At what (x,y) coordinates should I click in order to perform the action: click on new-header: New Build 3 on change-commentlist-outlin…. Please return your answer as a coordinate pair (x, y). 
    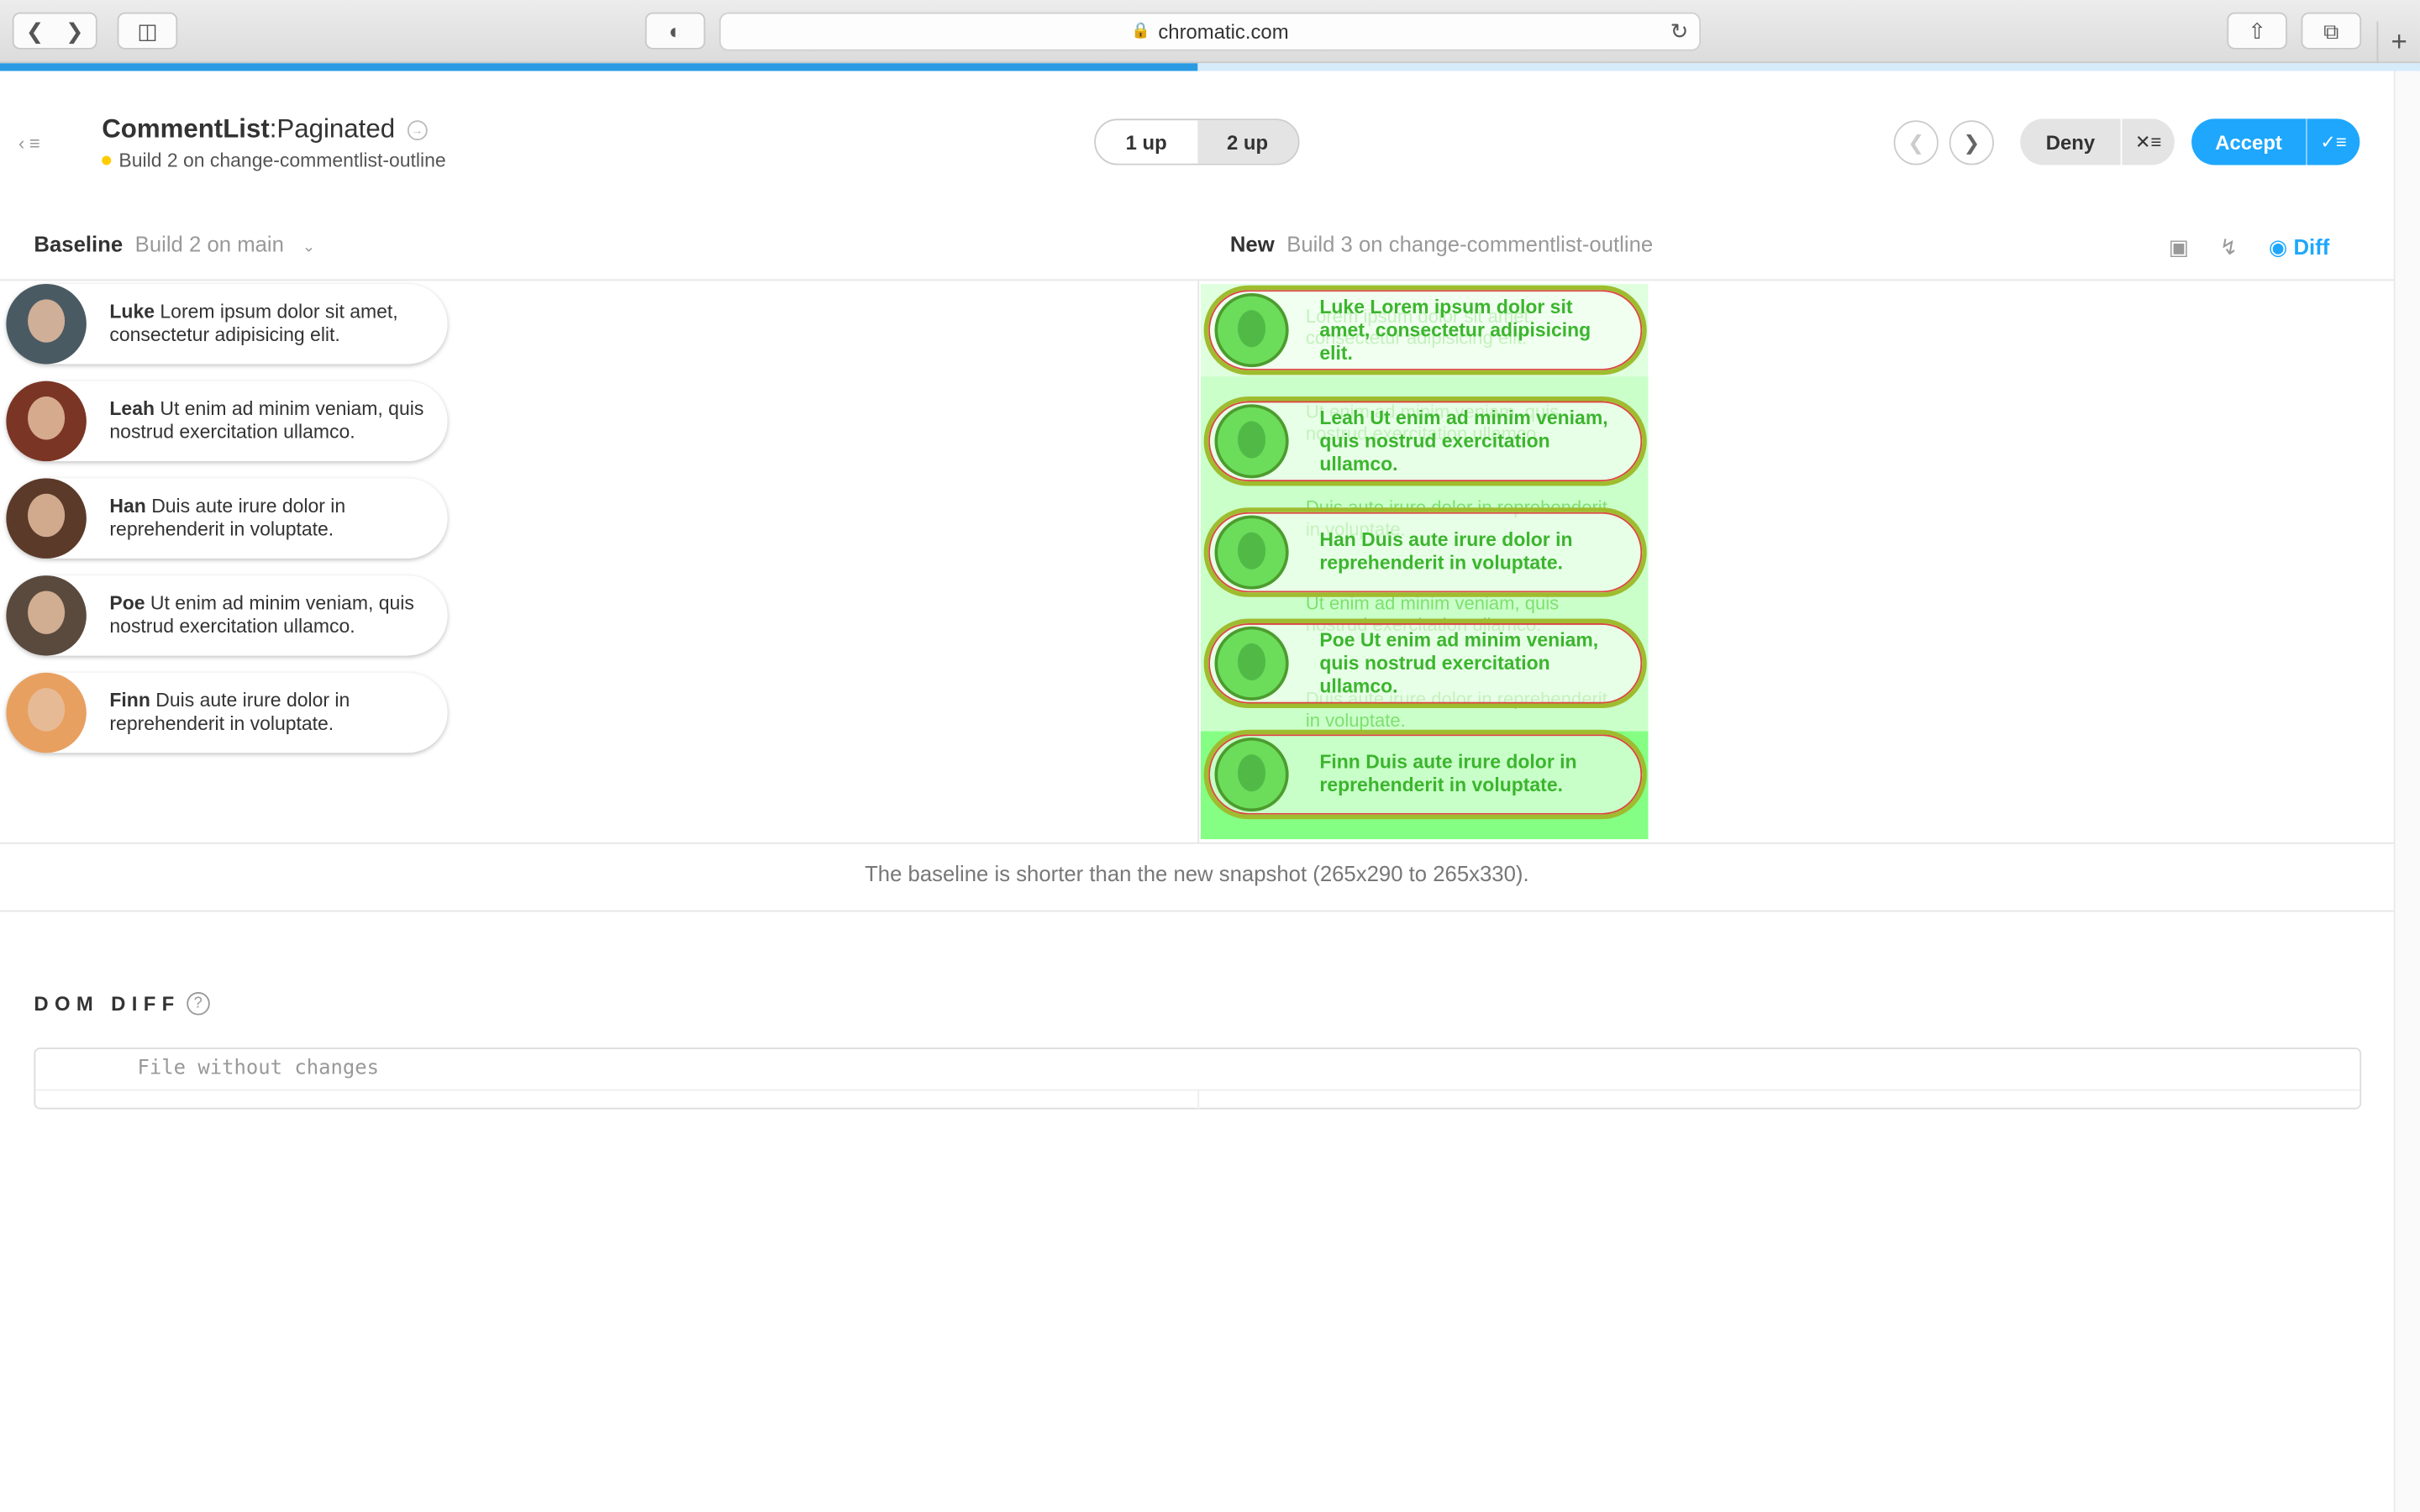
    Looking at the image, I should click on (1441, 244).